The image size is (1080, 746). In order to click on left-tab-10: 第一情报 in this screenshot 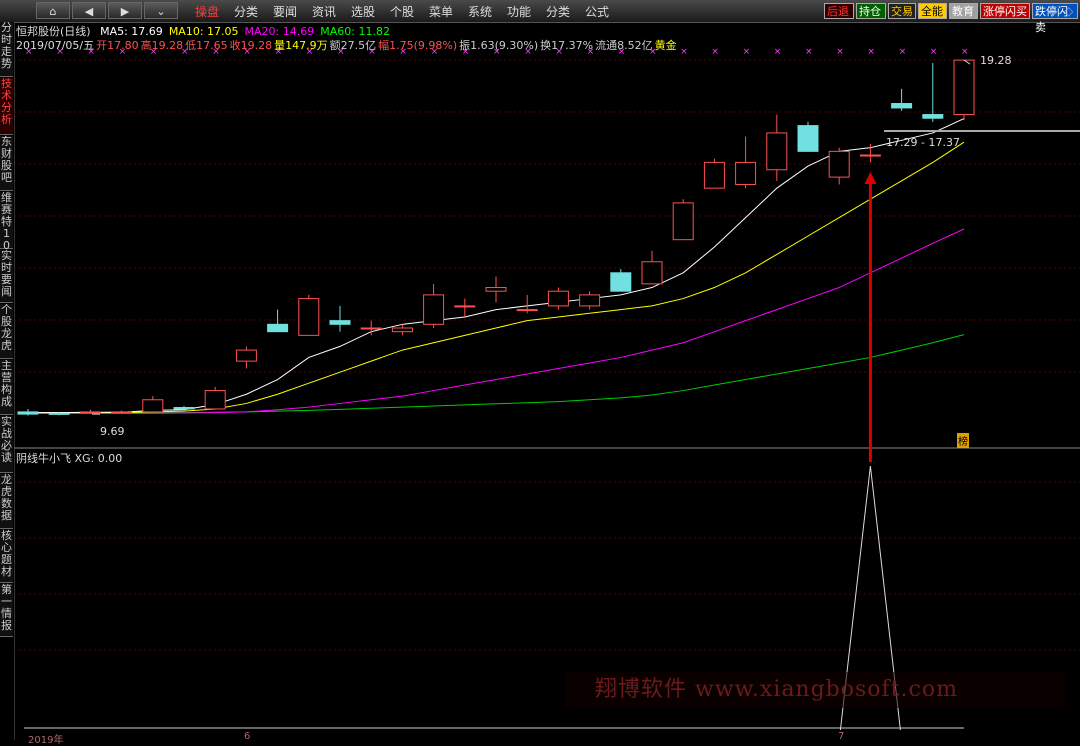, I will do `click(6, 610)`.